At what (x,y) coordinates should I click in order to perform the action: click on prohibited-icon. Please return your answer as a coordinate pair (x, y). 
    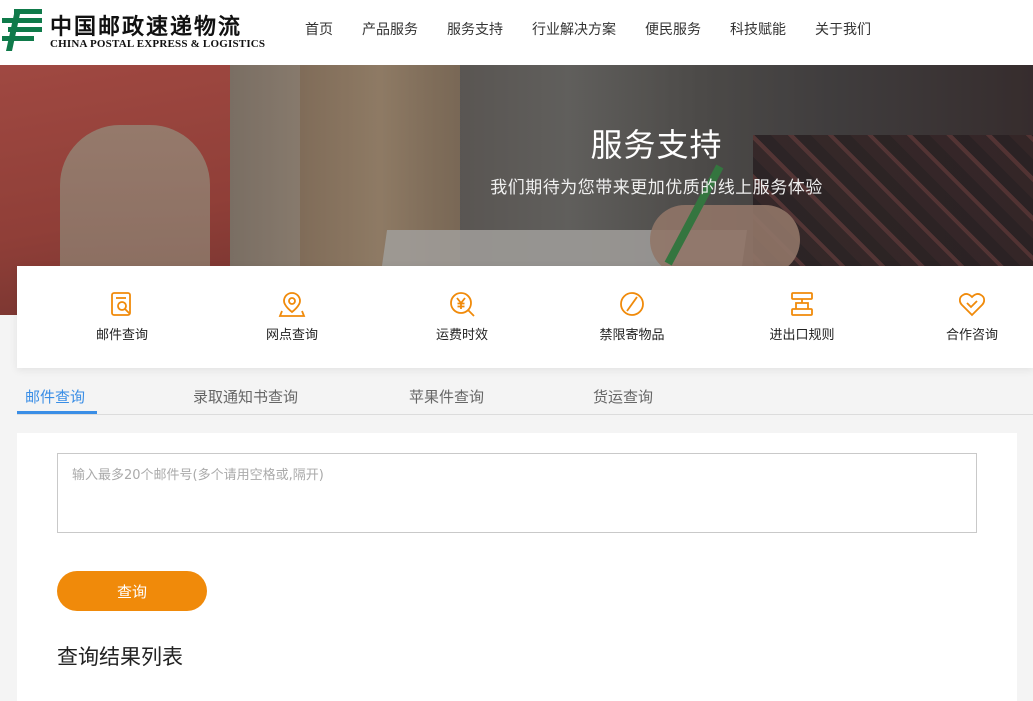
    Looking at the image, I should click on (632, 304).